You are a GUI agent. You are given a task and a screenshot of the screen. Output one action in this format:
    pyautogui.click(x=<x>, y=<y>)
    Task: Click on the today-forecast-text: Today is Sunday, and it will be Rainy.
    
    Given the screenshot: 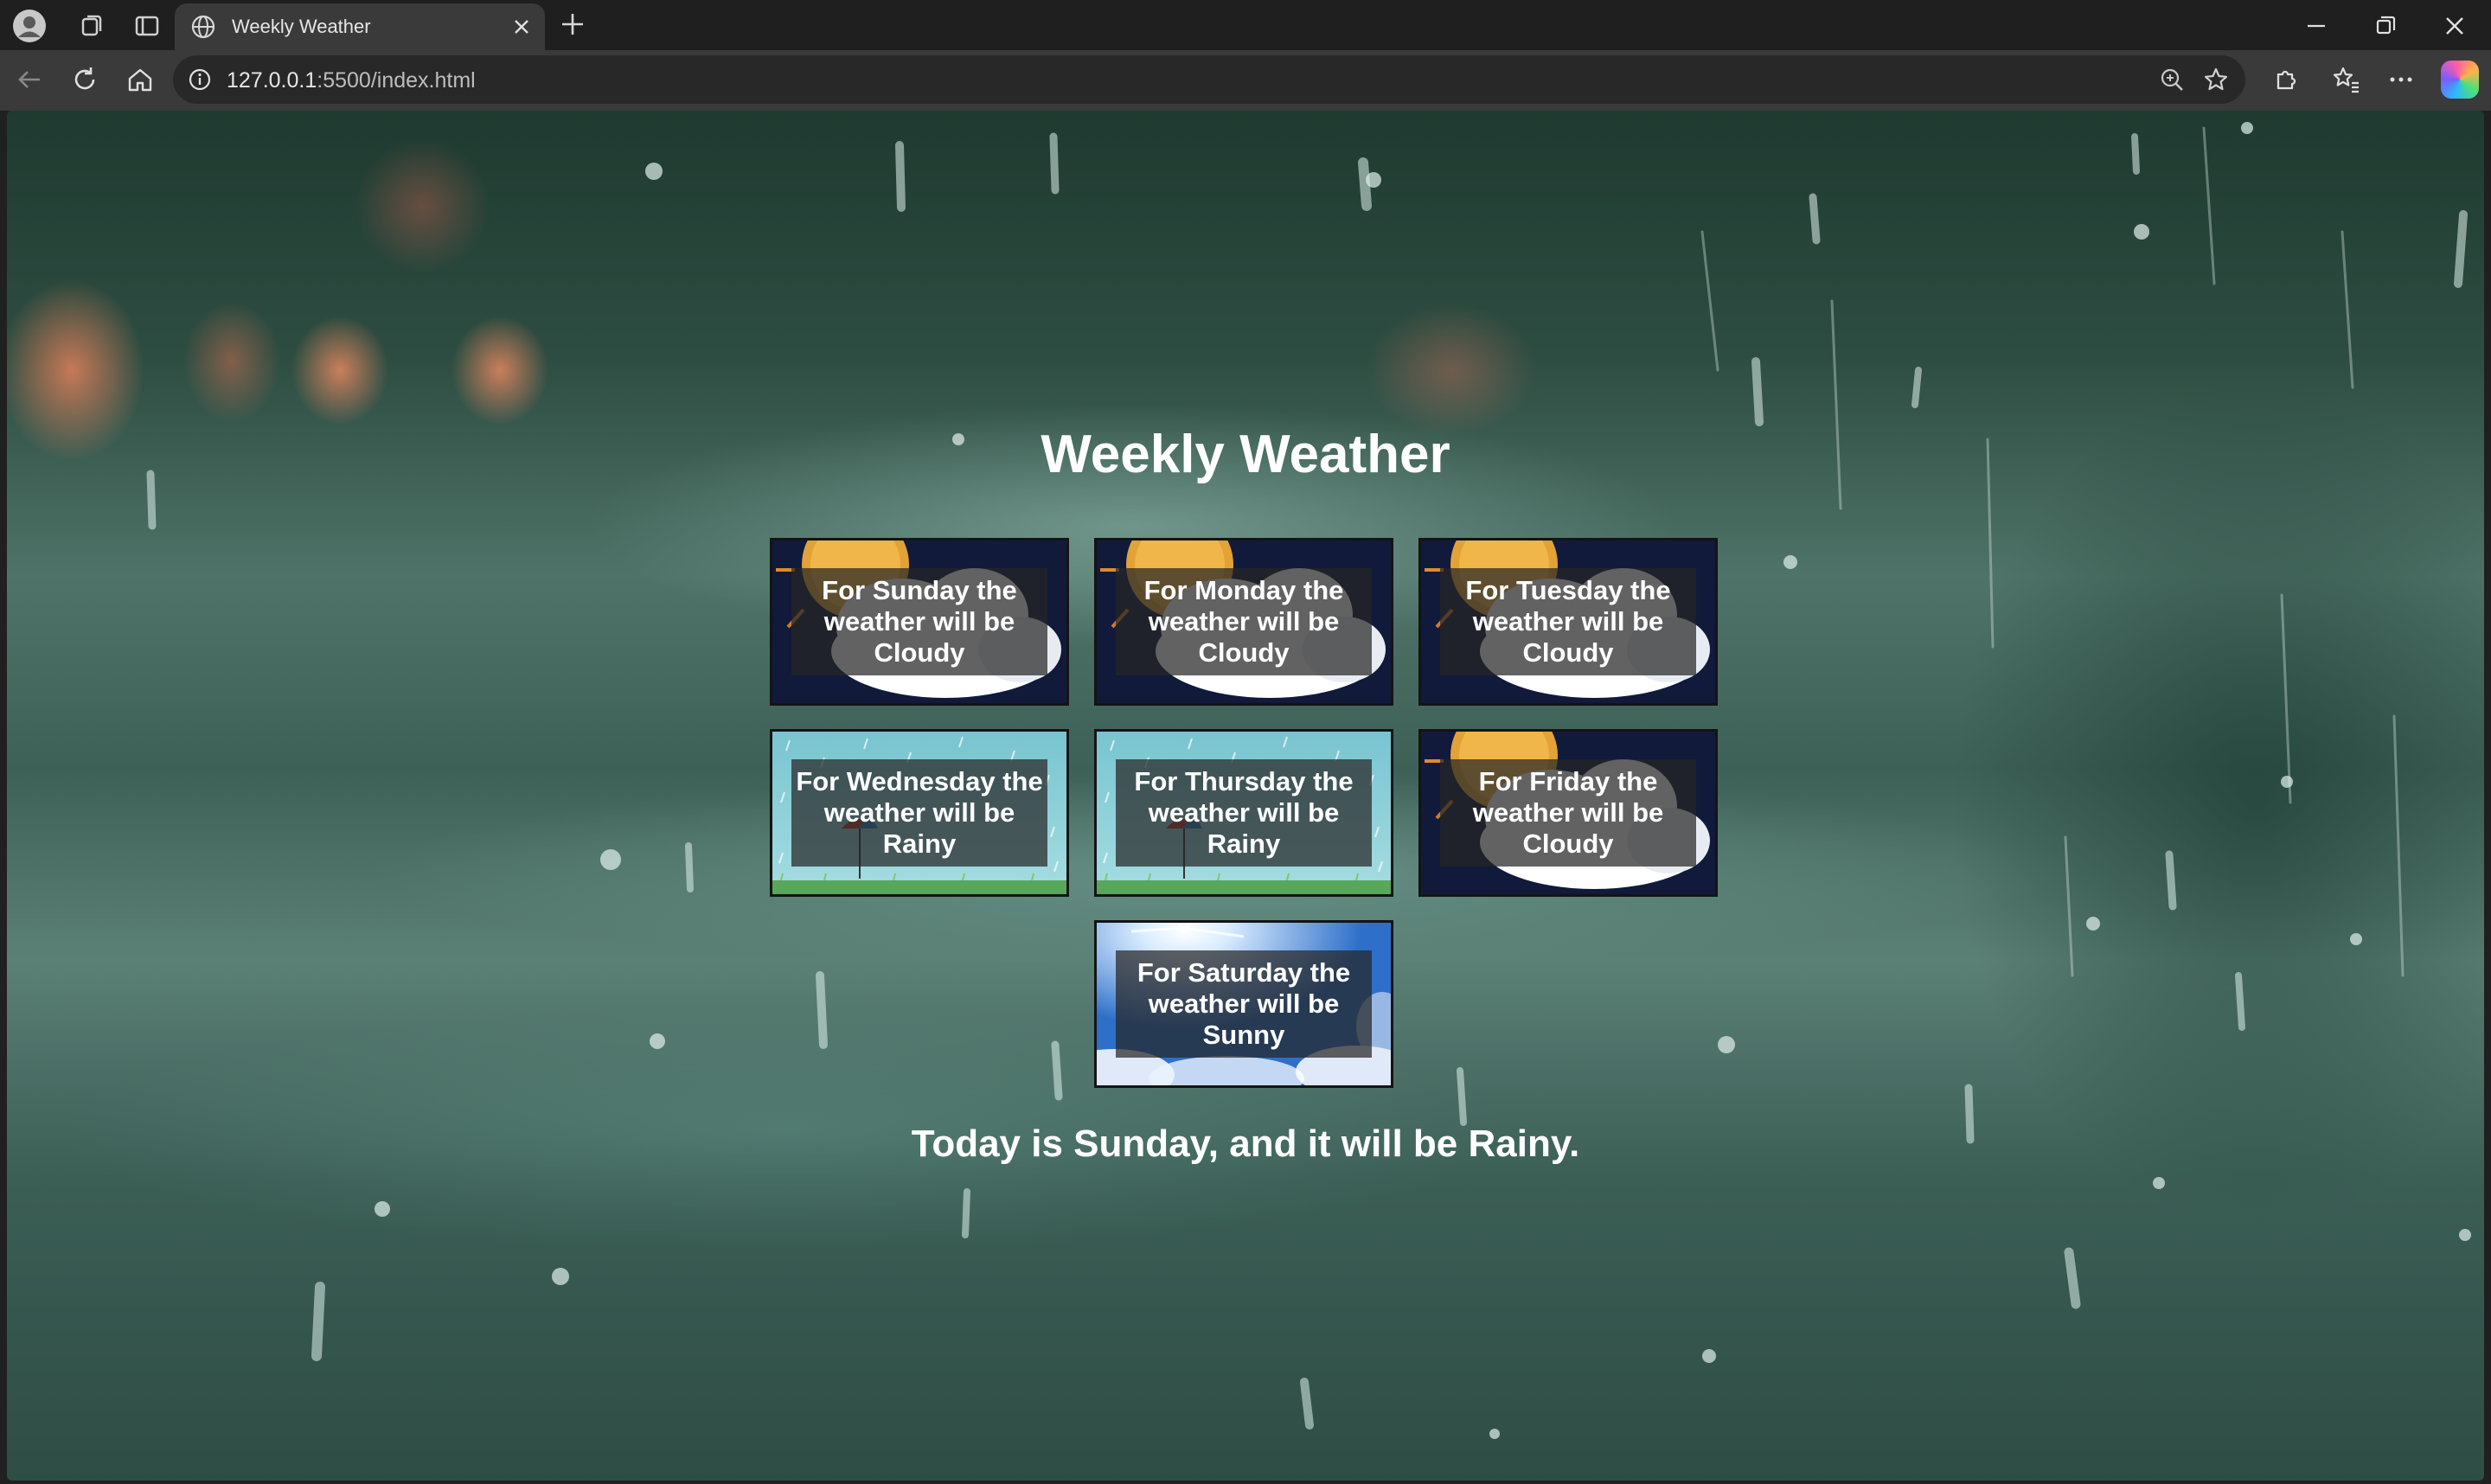 What is the action you would take?
    pyautogui.click(x=1246, y=1144)
    